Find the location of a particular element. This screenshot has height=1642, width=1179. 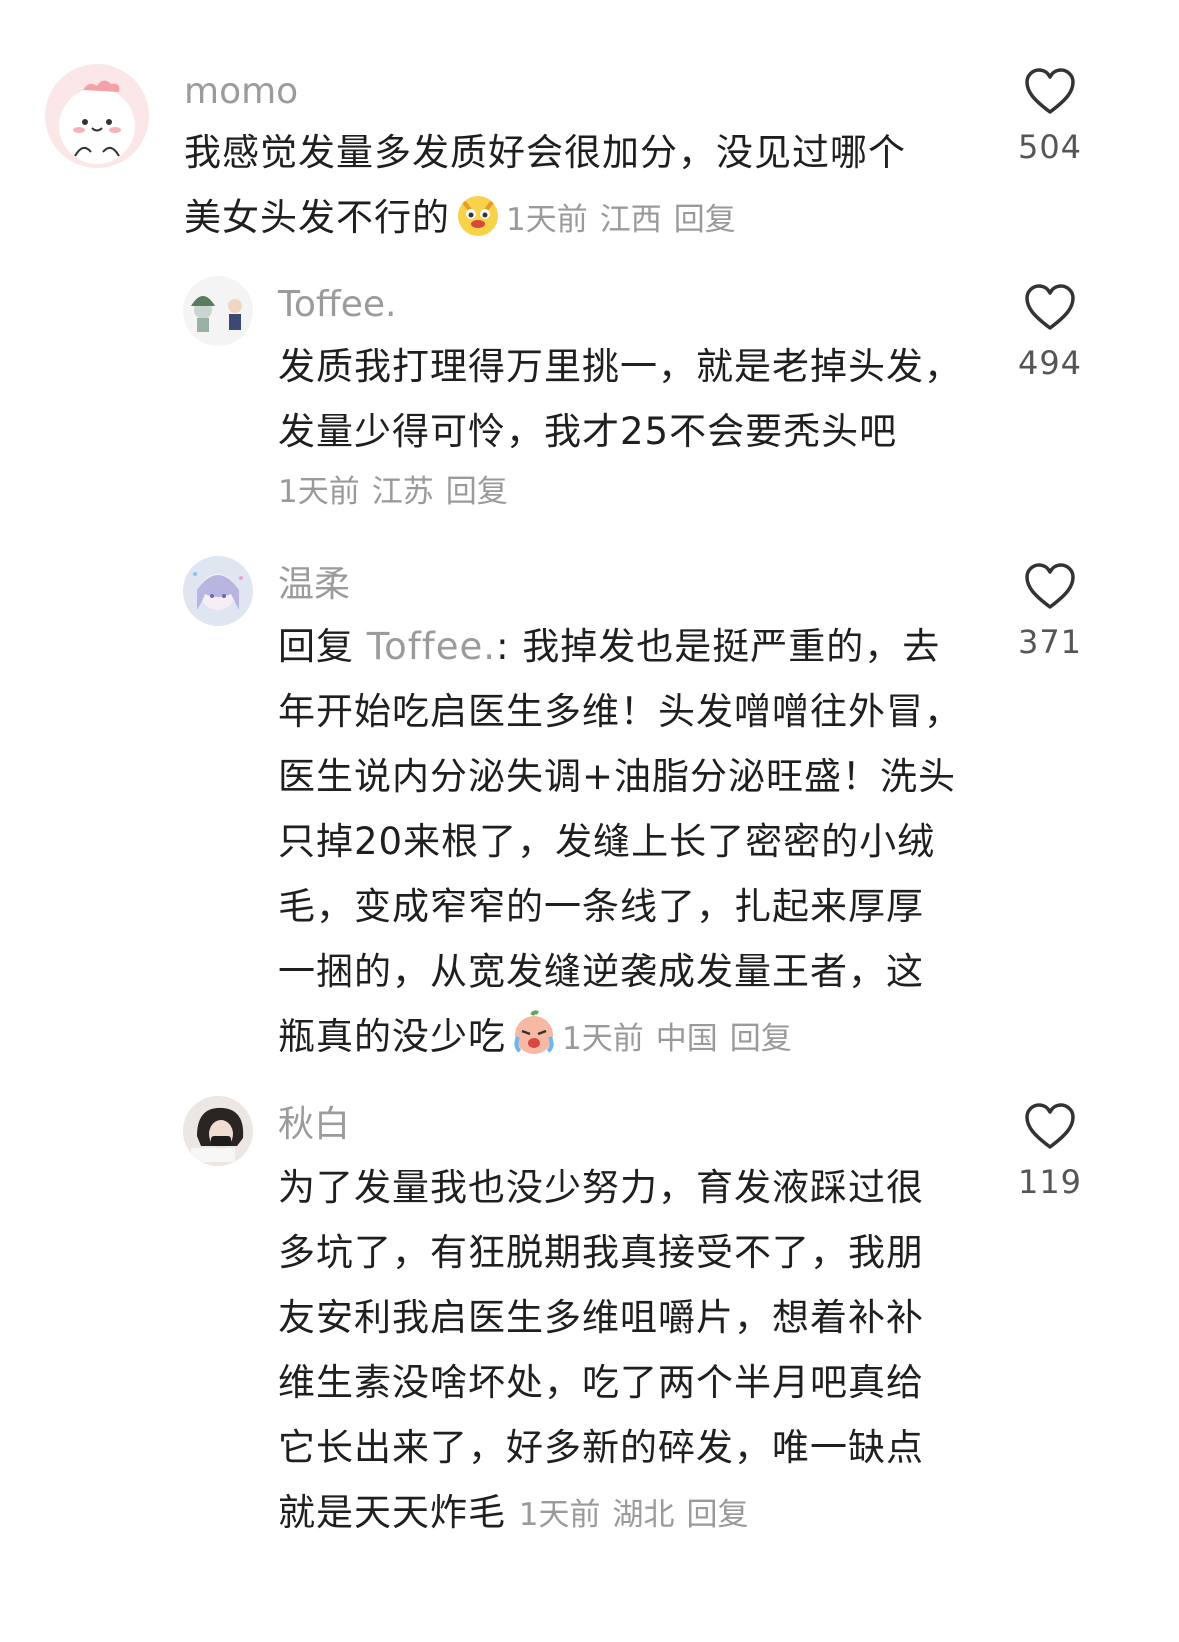

comment-line: 美女头发不行的 1天前 江西 回复 is located at coordinates (545, 221).